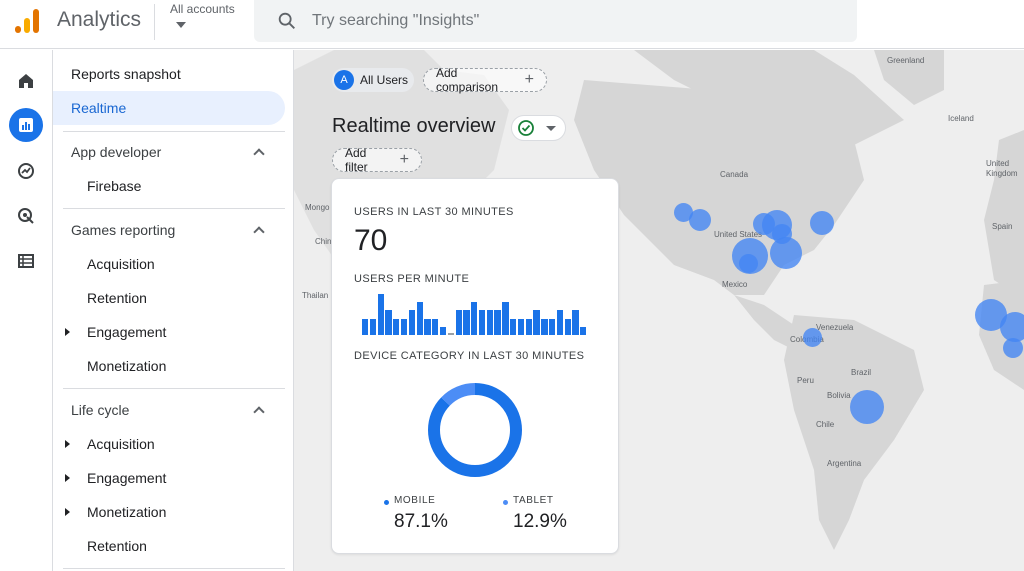 This screenshot has width=1024, height=571. What do you see at coordinates (485, 80) in the screenshot?
I see `add-comparison-button: Add comparison +` at bounding box center [485, 80].